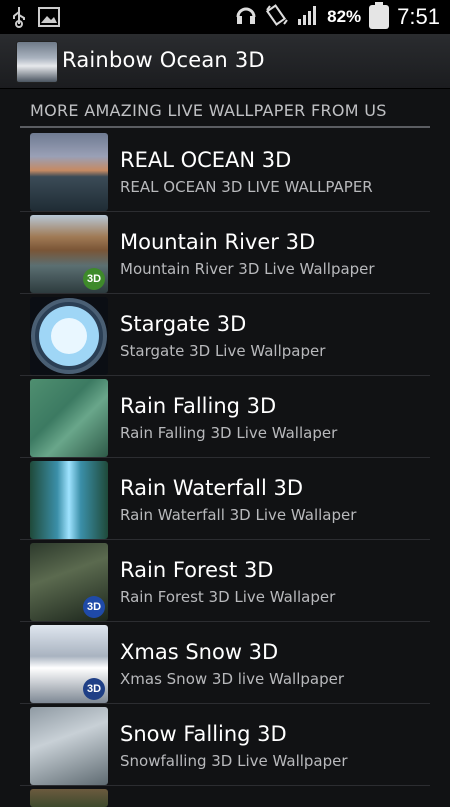 The width and height of the screenshot is (450, 807). Describe the element at coordinates (246, 17) in the screenshot. I see `headset-icon` at that location.